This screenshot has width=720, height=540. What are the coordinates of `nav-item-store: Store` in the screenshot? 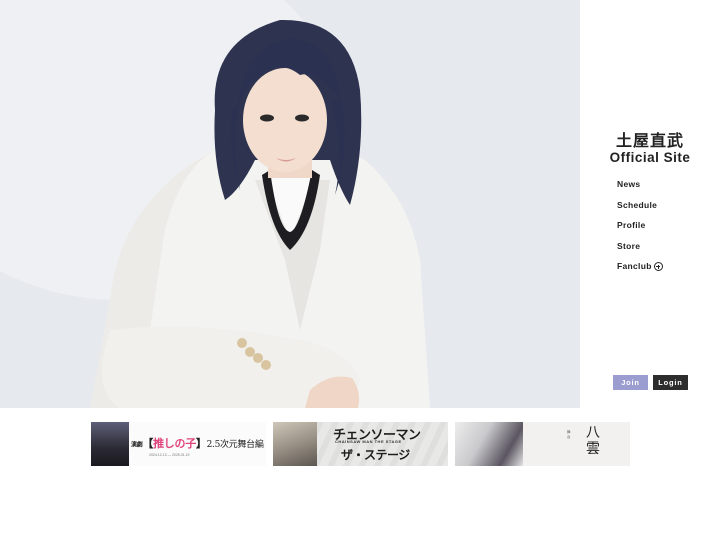 It's located at (640, 246).